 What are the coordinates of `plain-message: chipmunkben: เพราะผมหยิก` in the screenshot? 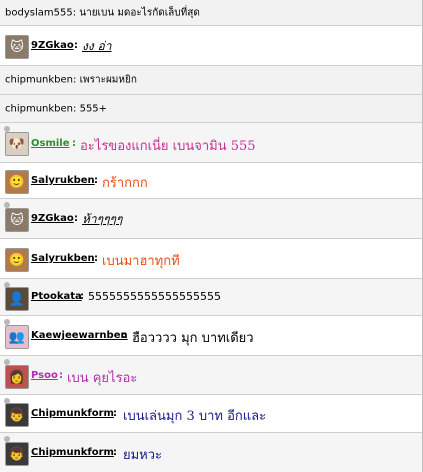 It's located at (71, 80).